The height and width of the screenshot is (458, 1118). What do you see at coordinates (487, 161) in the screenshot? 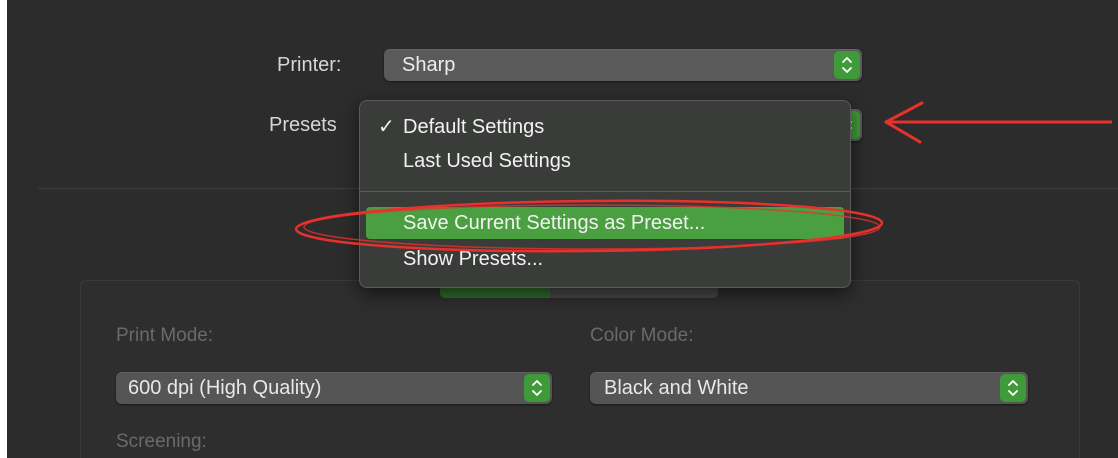
I see `menu-item-label: Last Used Settings` at bounding box center [487, 161].